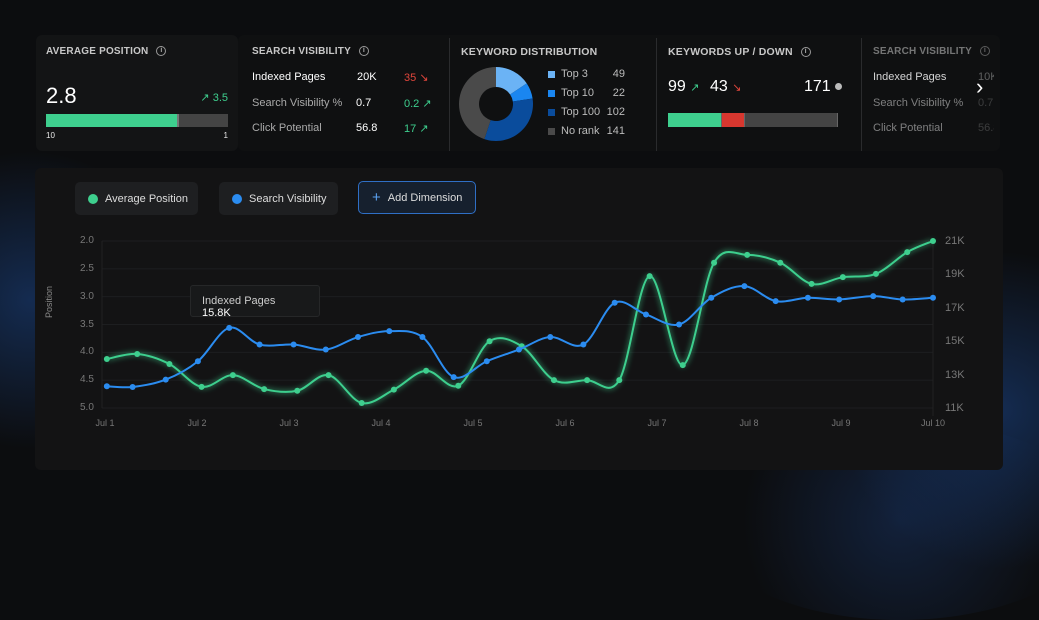 Image resolution: width=1039 pixels, height=620 pixels. Describe the element at coordinates (473, 423) in the screenshot. I see `x-tick: Jul 5` at that location.